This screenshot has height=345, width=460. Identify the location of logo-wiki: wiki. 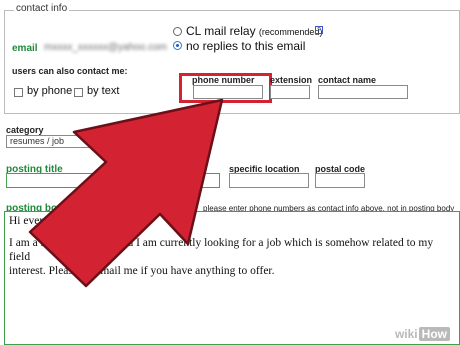
(406, 334).